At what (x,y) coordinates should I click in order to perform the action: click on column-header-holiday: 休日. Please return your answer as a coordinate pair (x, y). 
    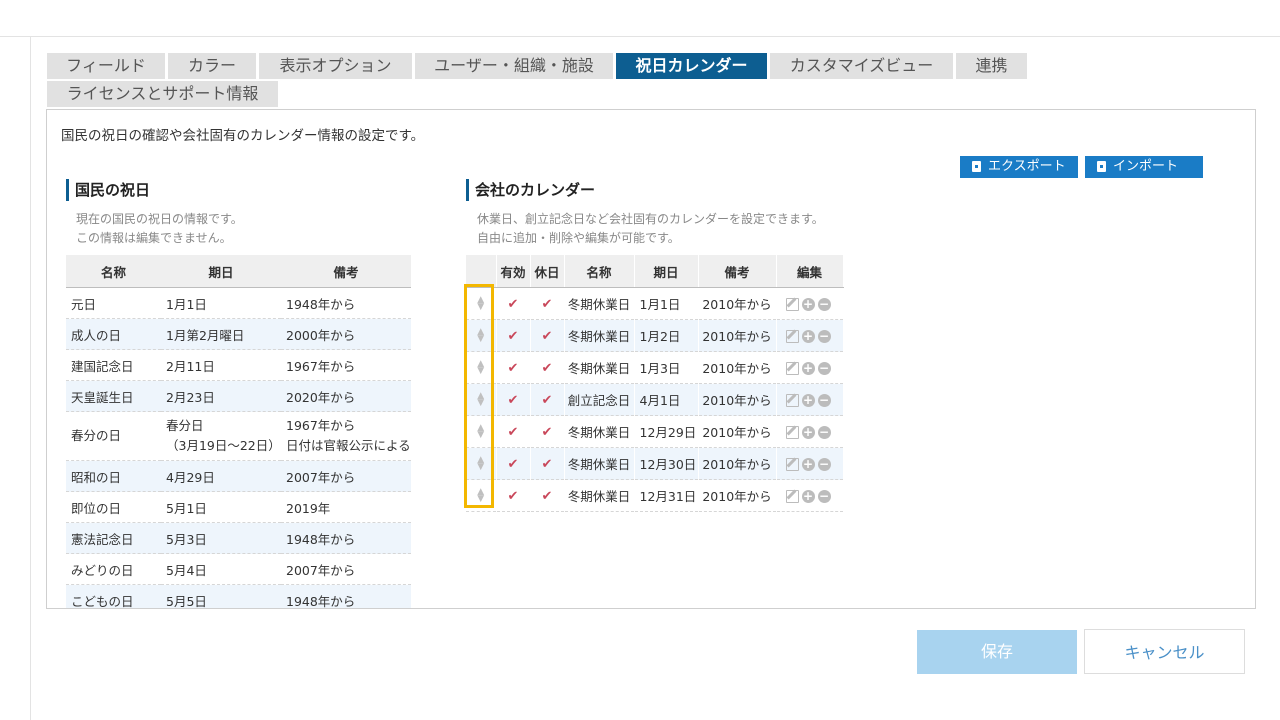
    Looking at the image, I should click on (547, 271).